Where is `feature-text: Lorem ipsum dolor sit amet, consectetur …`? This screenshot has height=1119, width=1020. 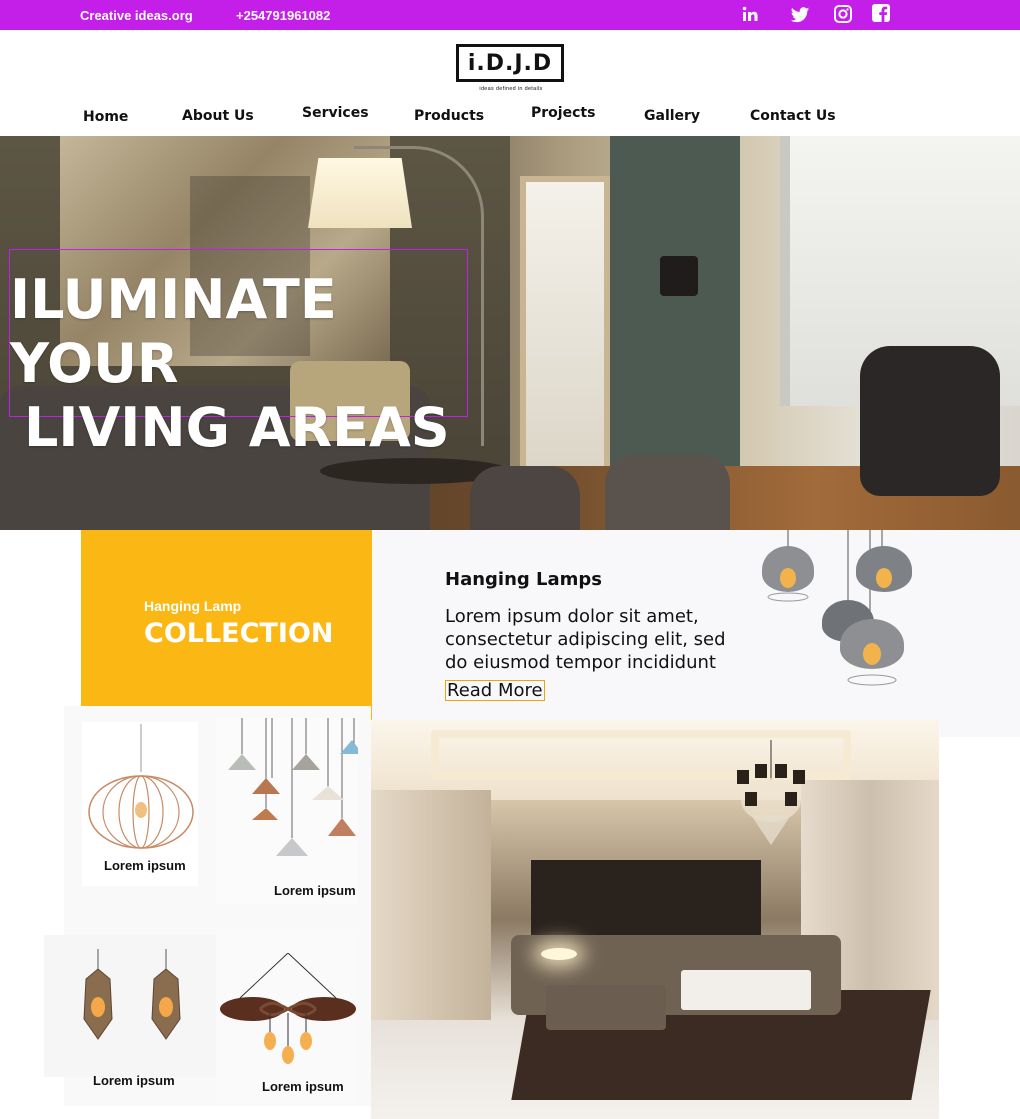 feature-text: Lorem ipsum dolor sit amet, consectetur … is located at coordinates (585, 639).